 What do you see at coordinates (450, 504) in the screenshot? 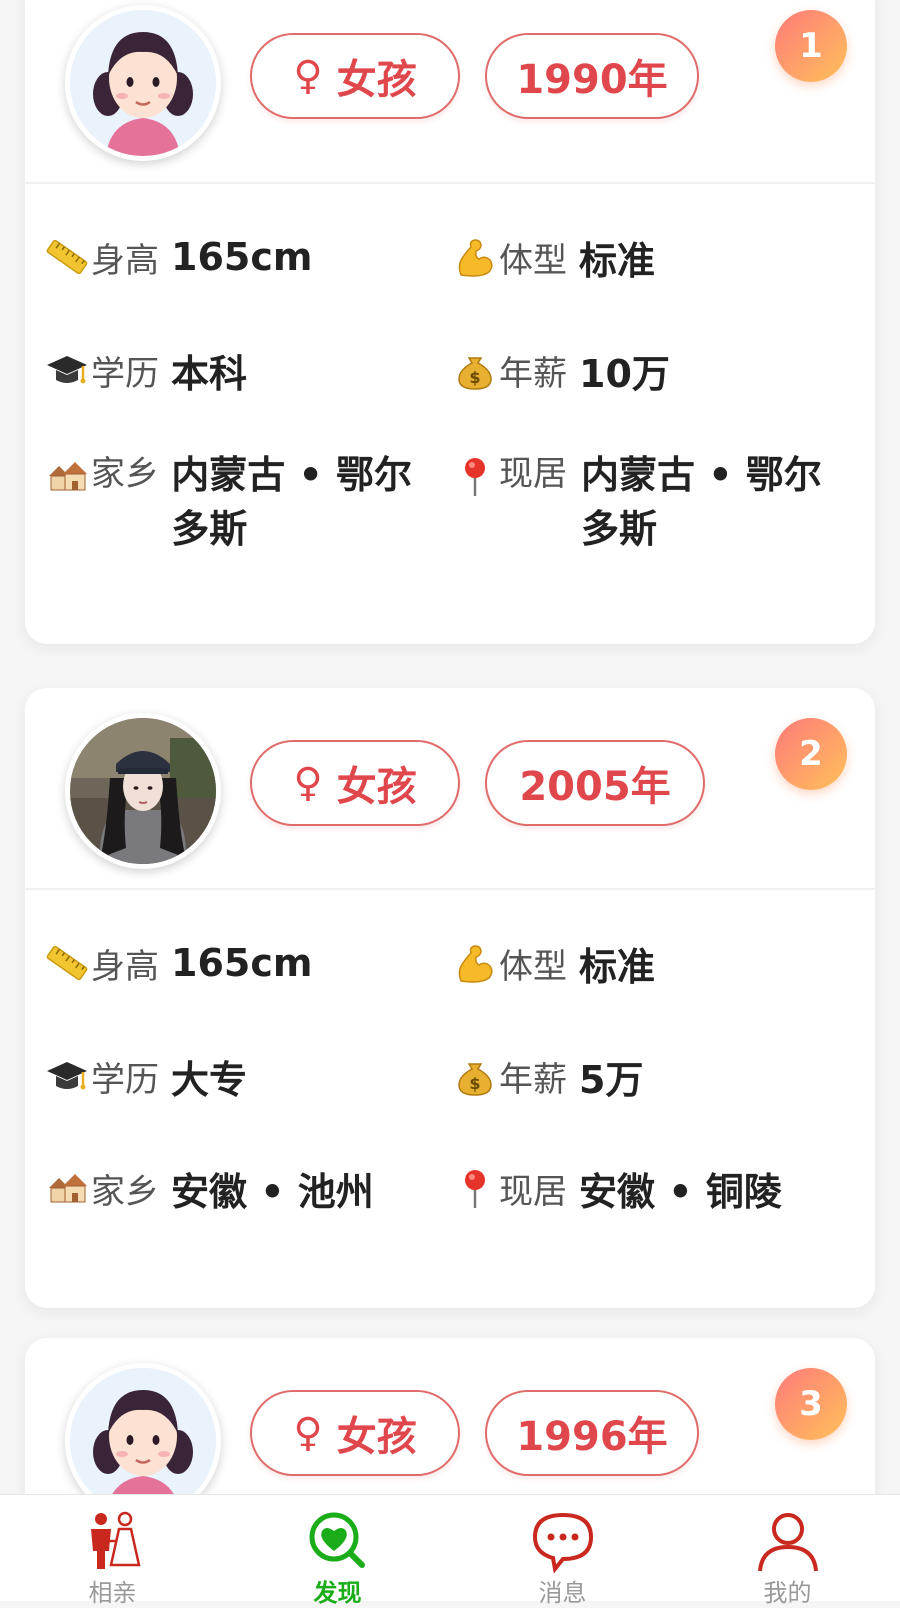
I see `info-row: 家乡 内蒙古 • 鄂尔多斯 现居 内蒙古 • 鄂尔多斯` at bounding box center [450, 504].